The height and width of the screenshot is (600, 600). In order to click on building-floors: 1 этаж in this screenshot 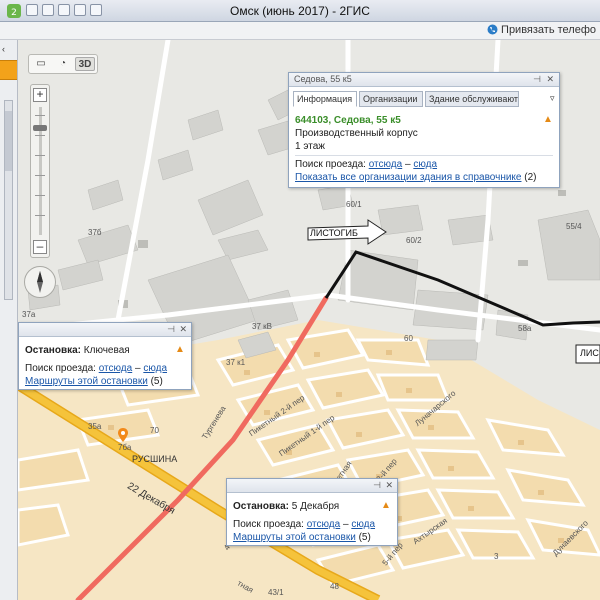, I will do `click(310, 146)`.